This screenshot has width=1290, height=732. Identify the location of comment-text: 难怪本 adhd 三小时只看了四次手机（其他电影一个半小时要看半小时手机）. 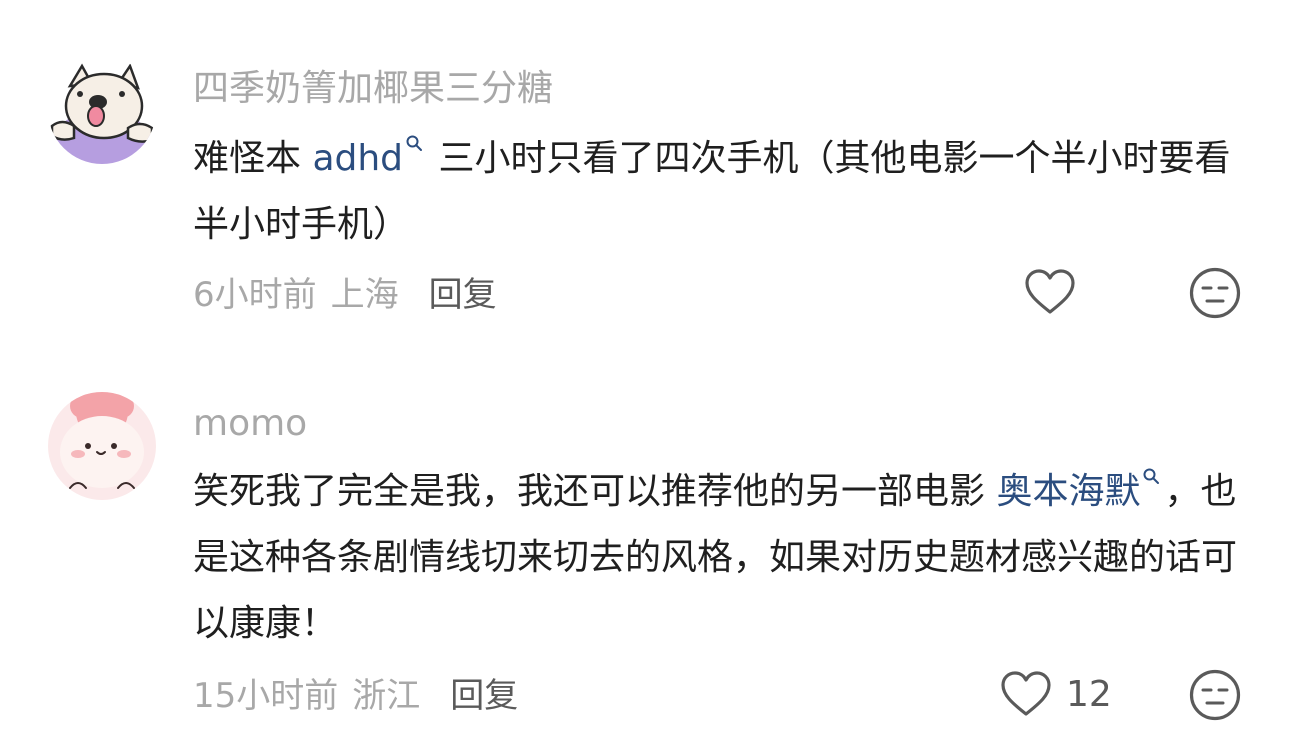
(723, 192).